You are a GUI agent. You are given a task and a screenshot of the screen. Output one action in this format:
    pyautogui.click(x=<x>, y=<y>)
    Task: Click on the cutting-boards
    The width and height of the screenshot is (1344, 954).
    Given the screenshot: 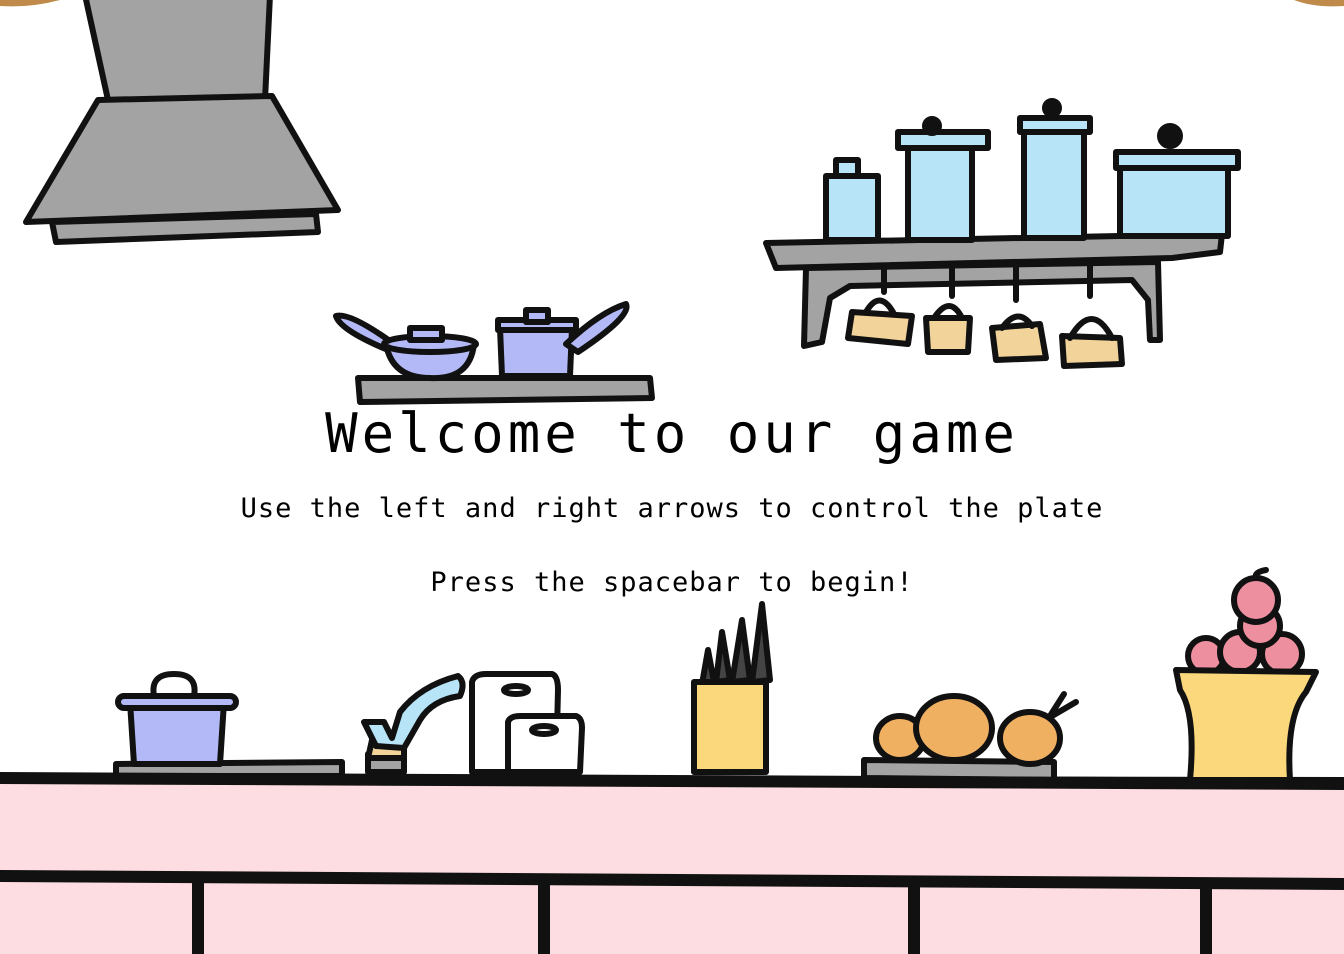 What is the action you would take?
    pyautogui.click(x=527, y=723)
    